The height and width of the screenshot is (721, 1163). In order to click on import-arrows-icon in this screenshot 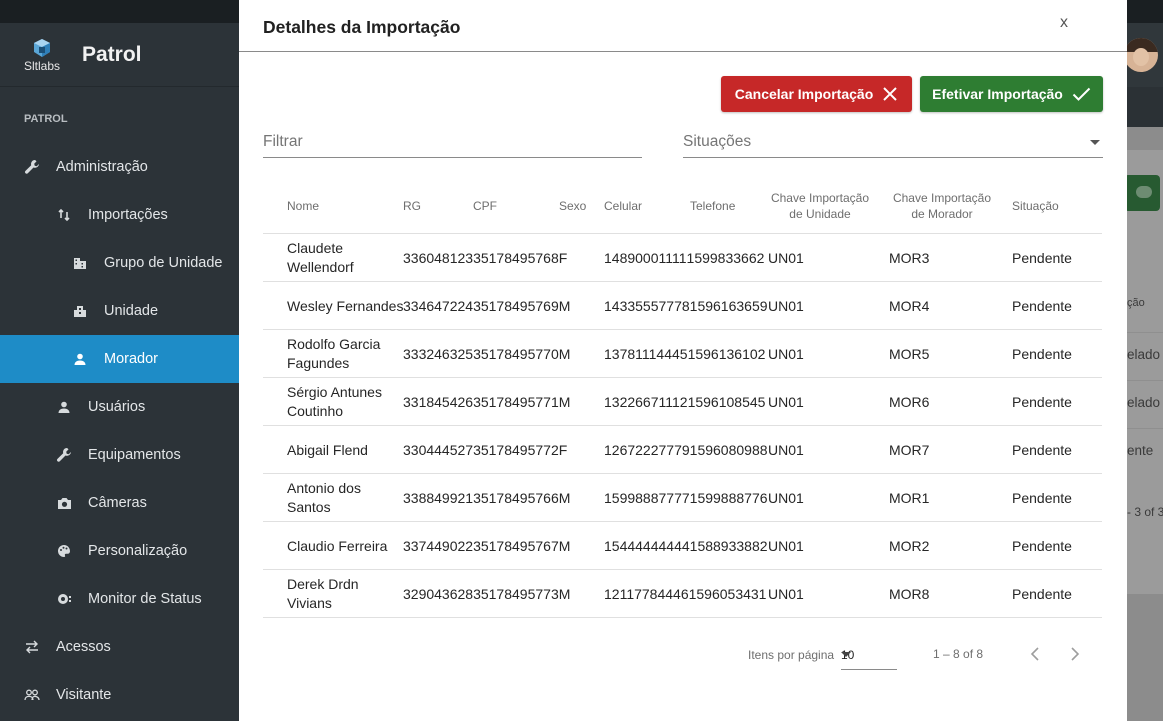, I will do `click(64, 215)`.